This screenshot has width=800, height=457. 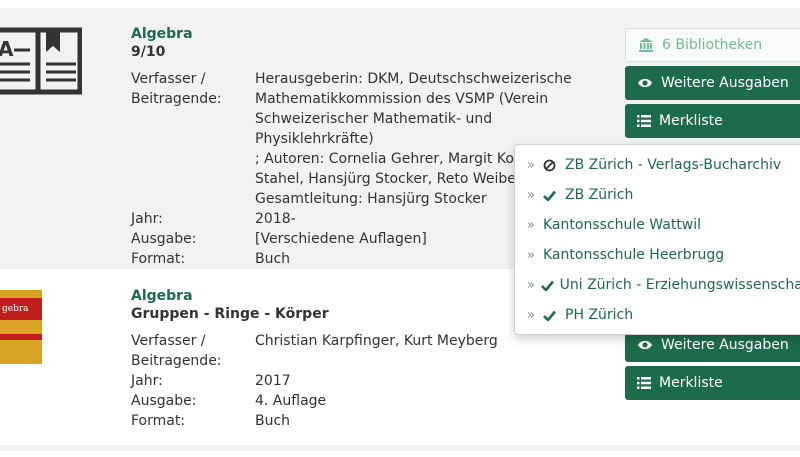 What do you see at coordinates (657, 315) in the screenshot?
I see `library-item: » PH Zürich` at bounding box center [657, 315].